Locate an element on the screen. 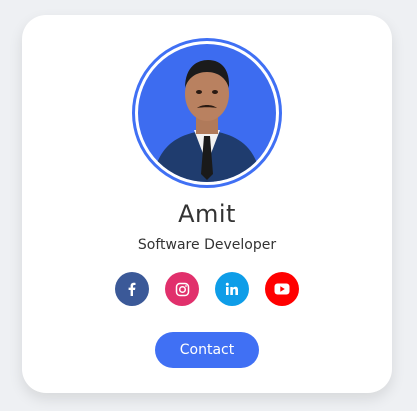 The image size is (417, 411). linkedin-icon is located at coordinates (231, 288).